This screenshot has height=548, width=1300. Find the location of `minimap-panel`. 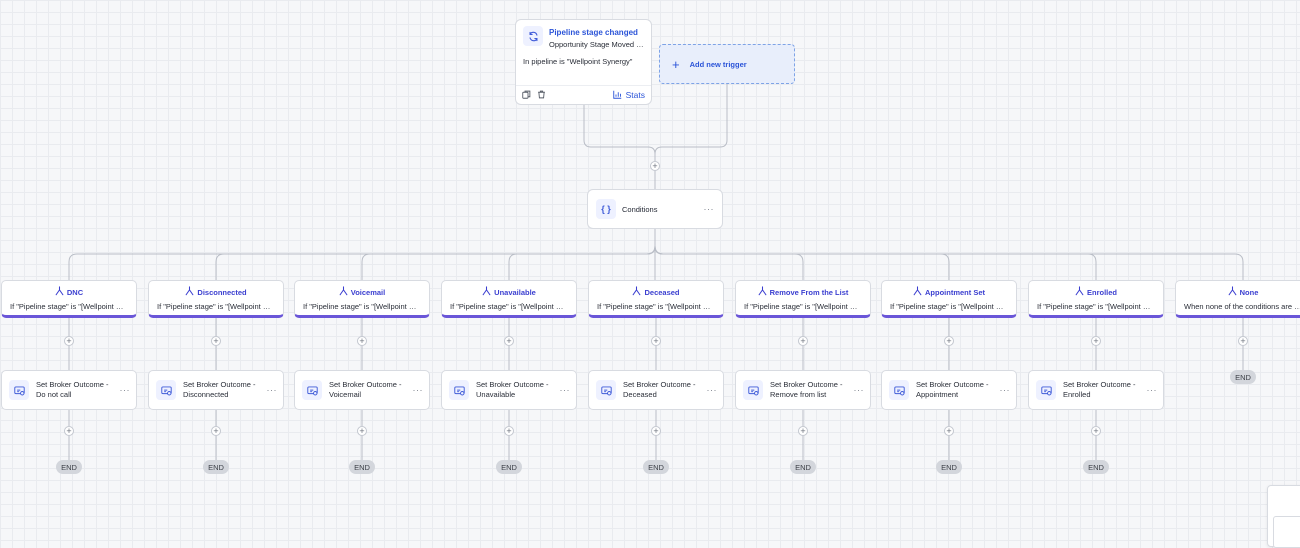

minimap-panel is located at coordinates (1283, 516).